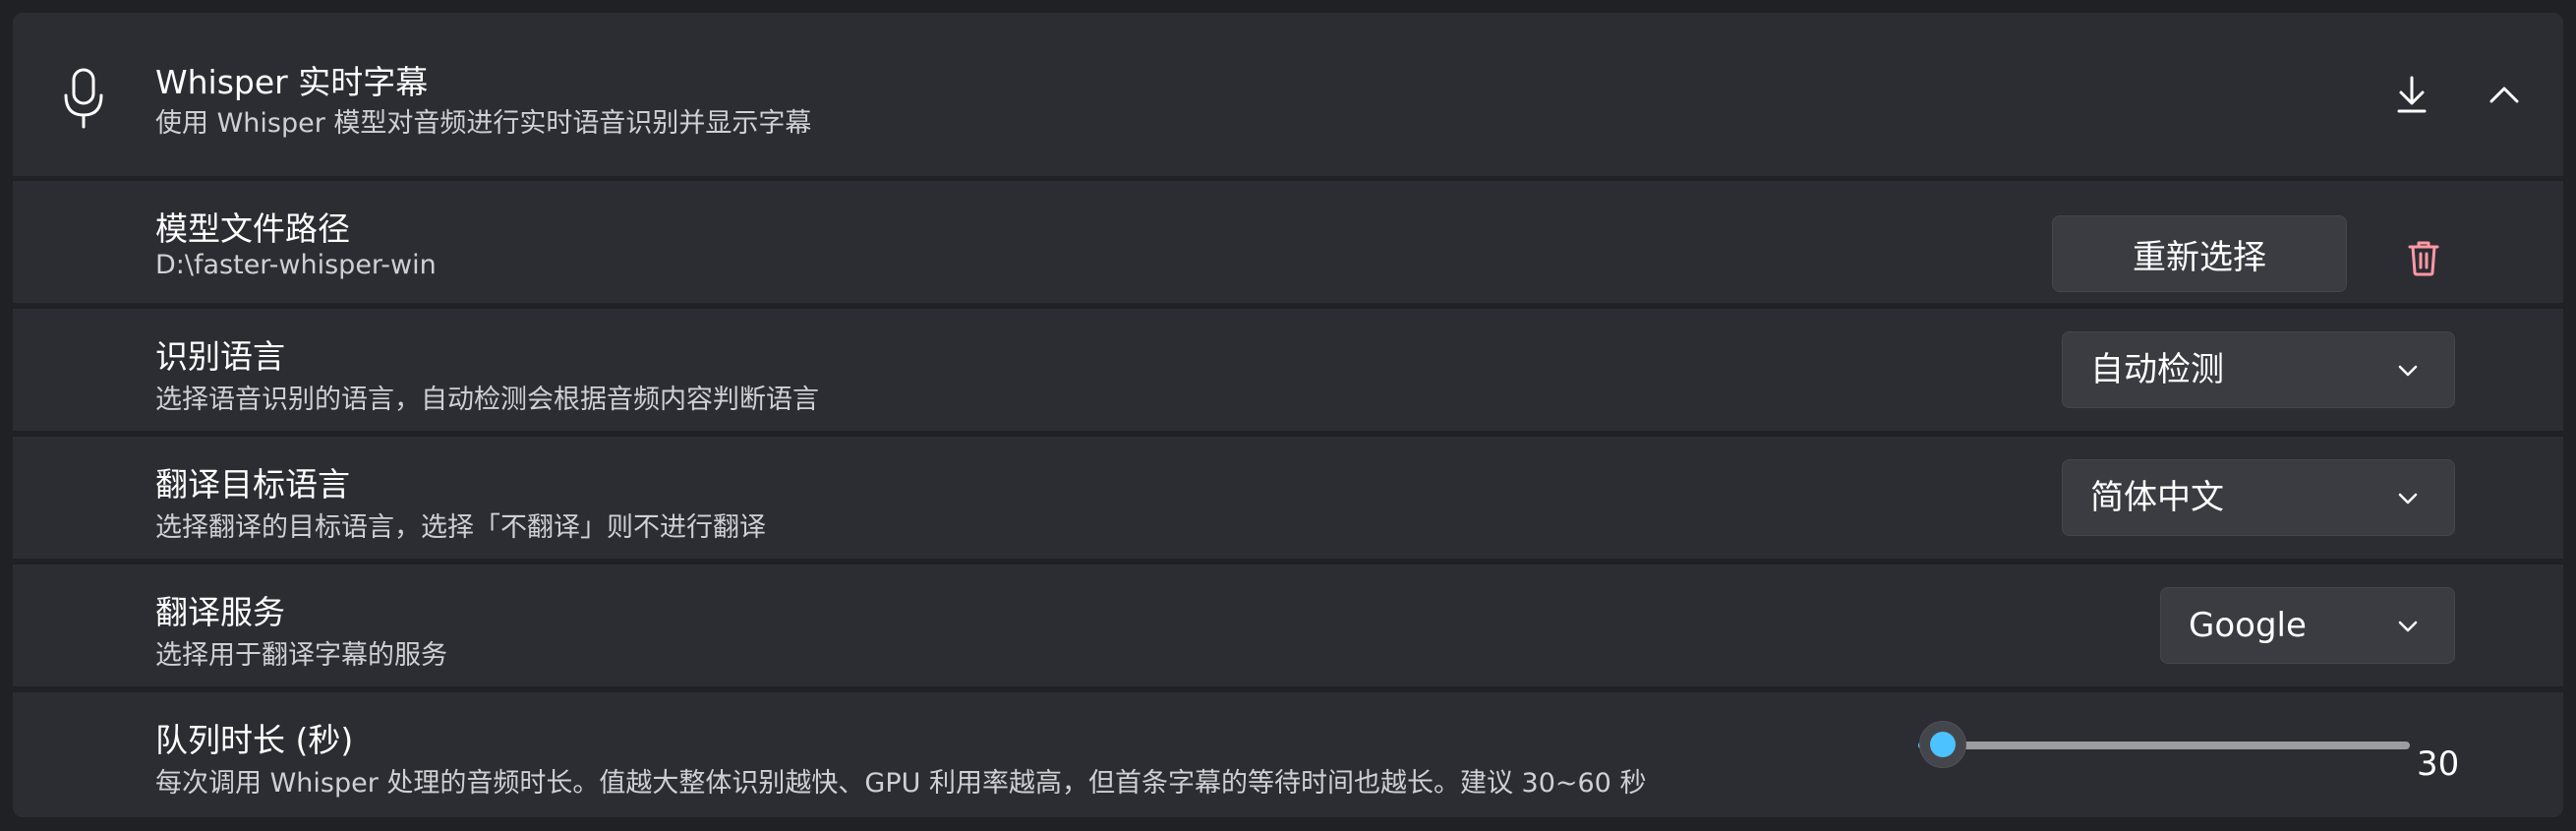 This screenshot has height=831, width=2576. What do you see at coordinates (2157, 497) in the screenshot?
I see `target-language-selected: 简体中文` at bounding box center [2157, 497].